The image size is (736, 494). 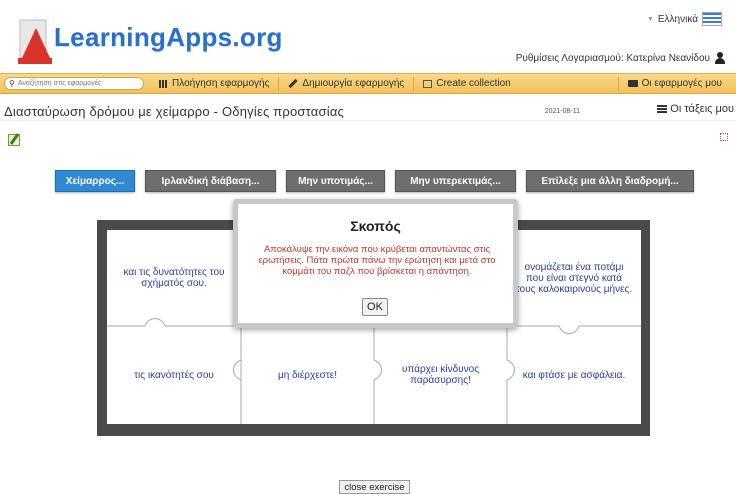 What do you see at coordinates (374, 487) in the screenshot?
I see `close-exercise-button: close exercise` at bounding box center [374, 487].